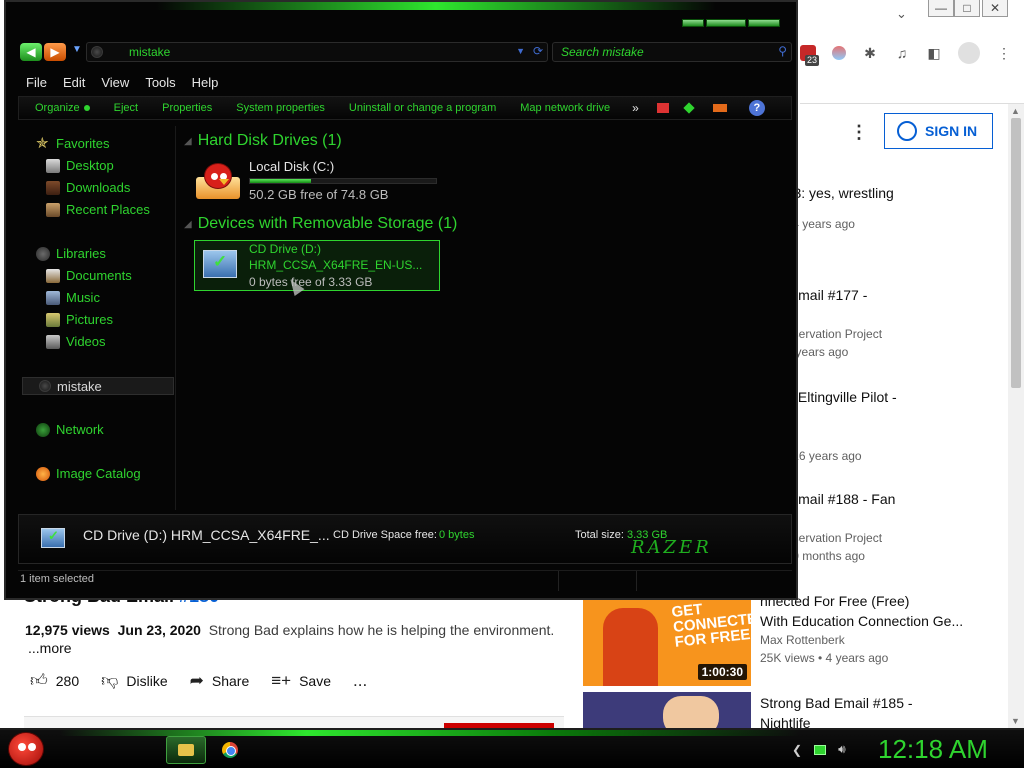  What do you see at coordinates (1016, 253) in the screenshot?
I see `scrollbar-thumb` at bounding box center [1016, 253].